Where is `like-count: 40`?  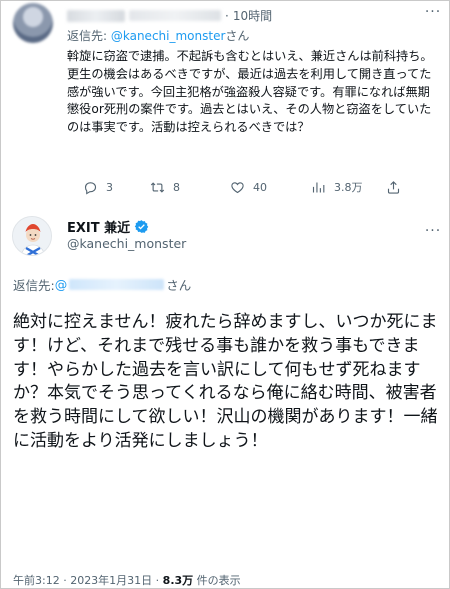 like-count: 40 is located at coordinates (260, 187).